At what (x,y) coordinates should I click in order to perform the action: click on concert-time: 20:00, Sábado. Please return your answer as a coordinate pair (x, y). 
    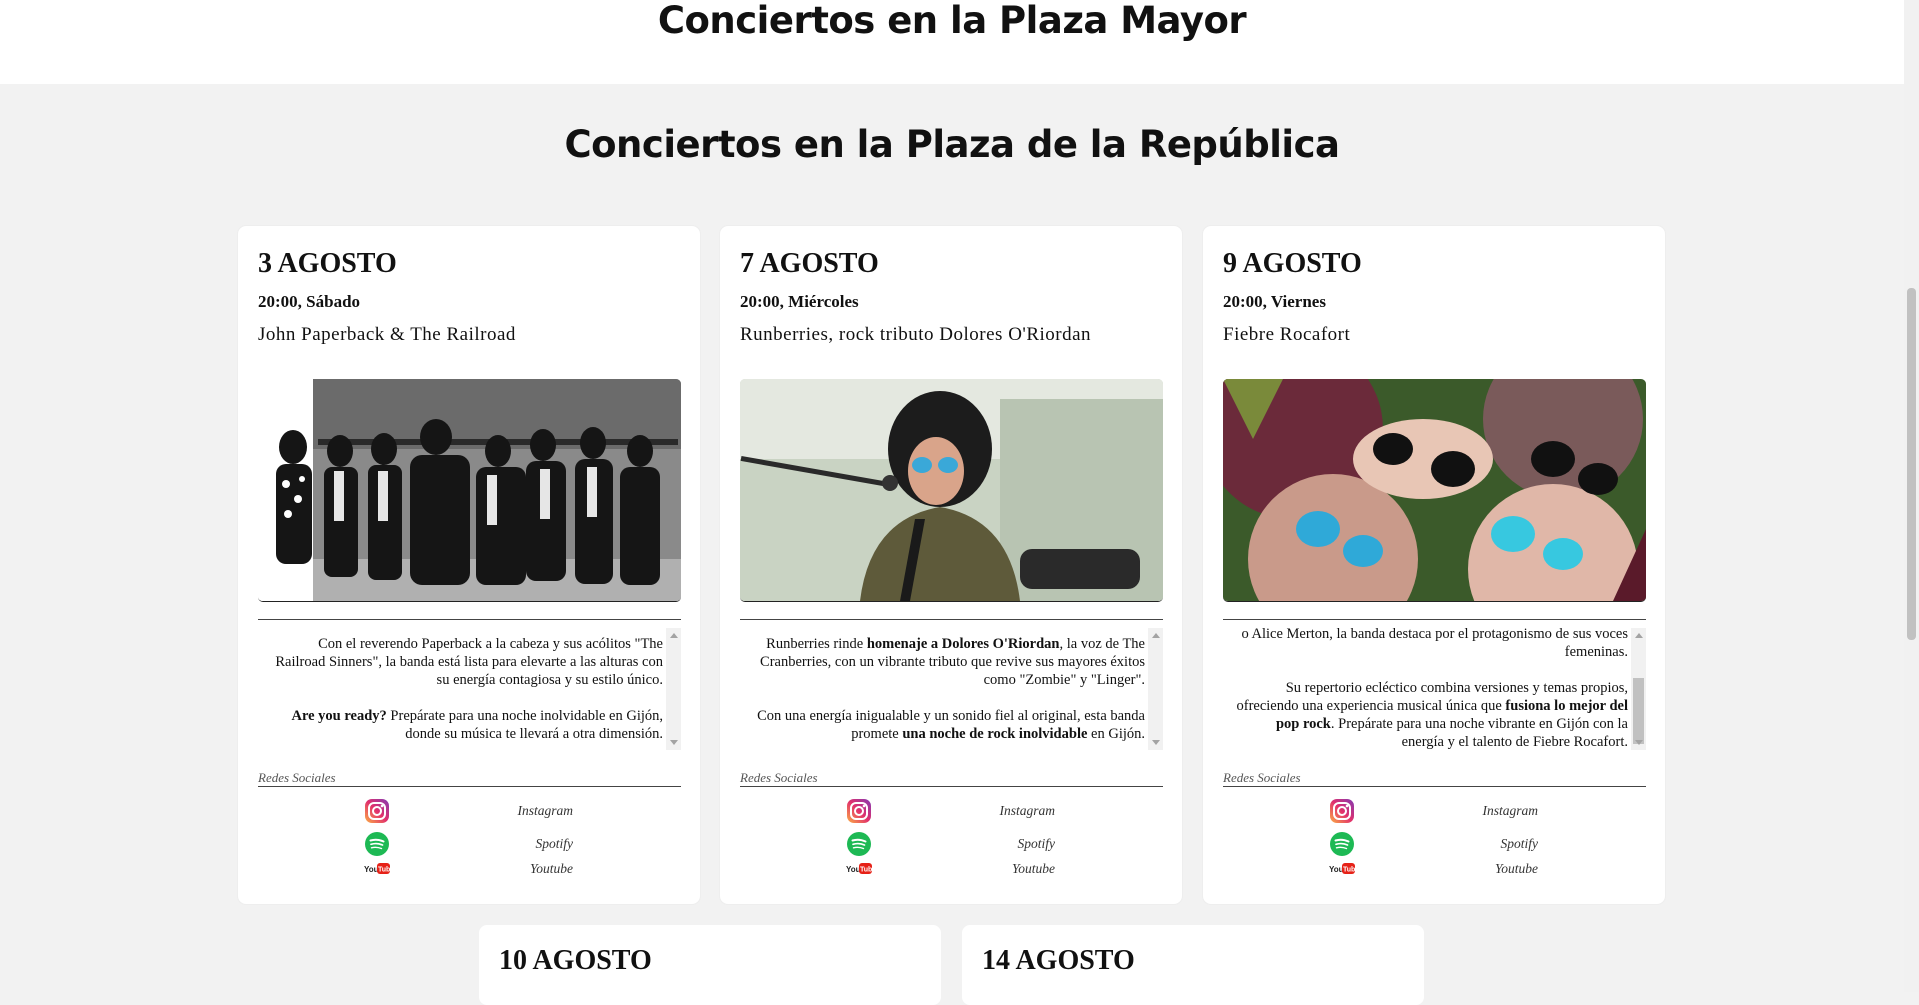
    Looking at the image, I should click on (309, 301).